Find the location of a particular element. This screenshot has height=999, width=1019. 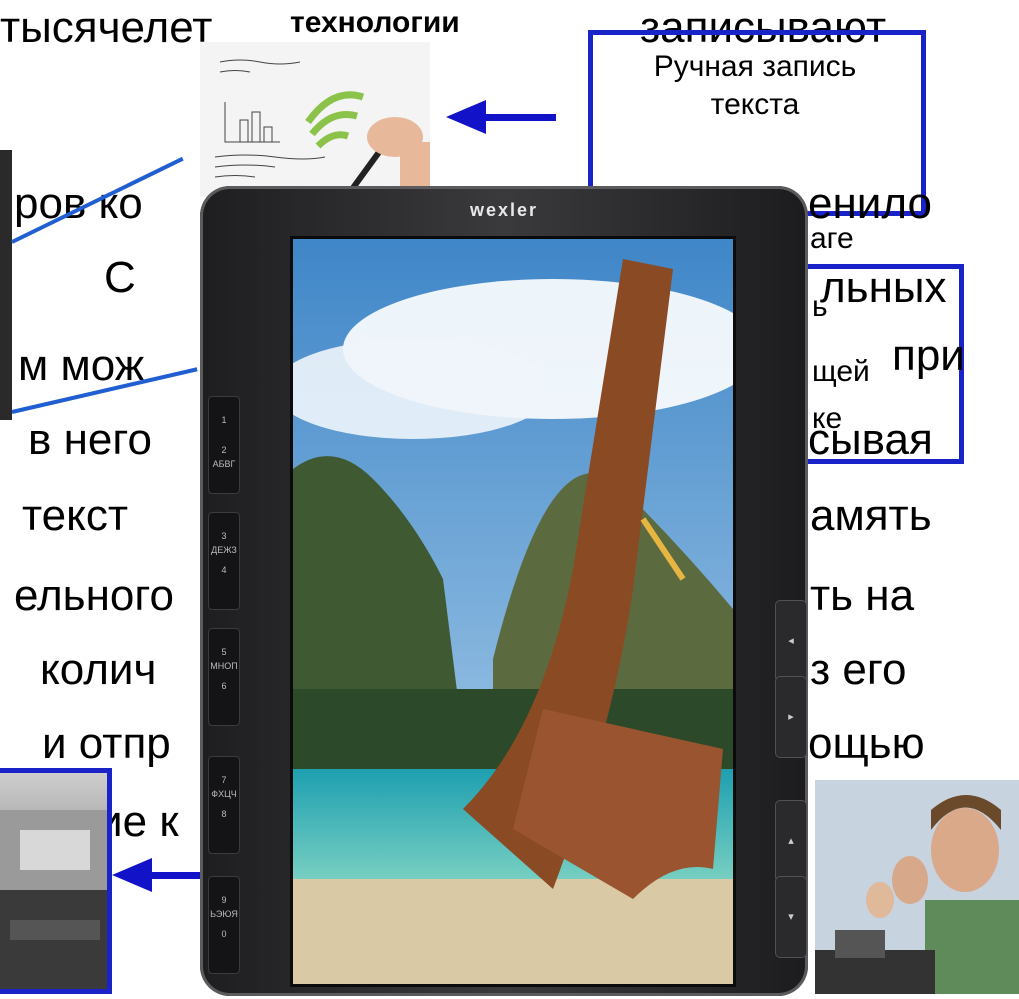

people-illustration is located at coordinates (917, 887).